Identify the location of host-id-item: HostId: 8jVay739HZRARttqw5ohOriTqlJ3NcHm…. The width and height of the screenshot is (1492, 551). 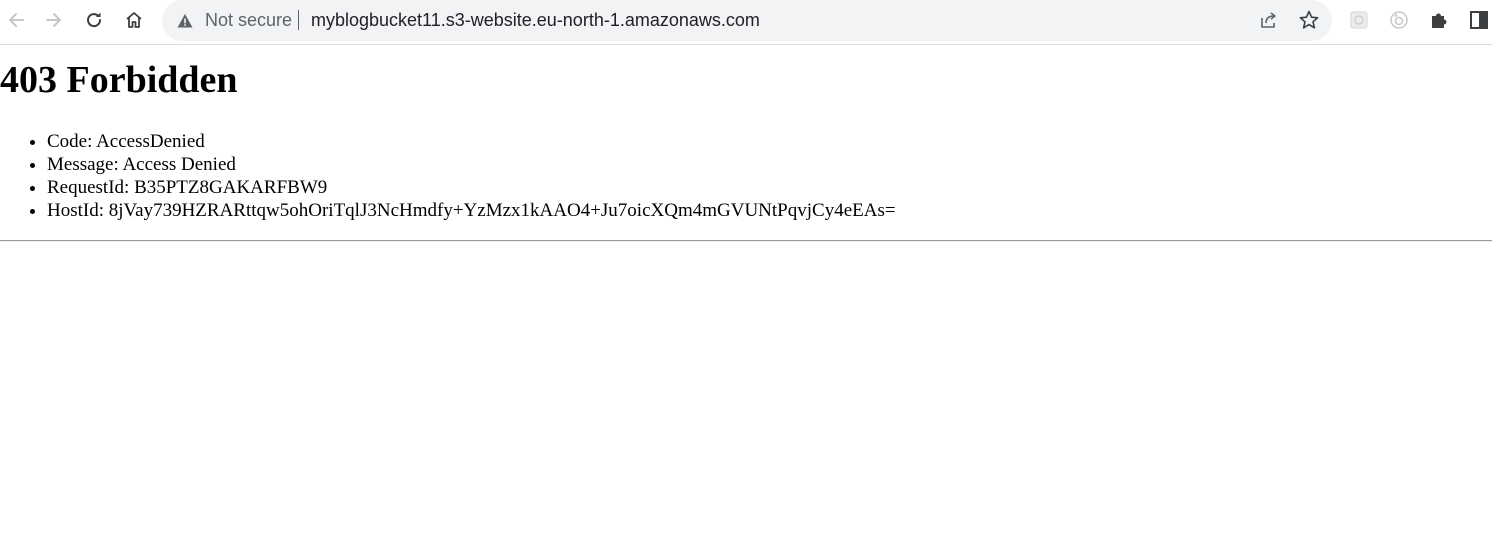
(471, 210).